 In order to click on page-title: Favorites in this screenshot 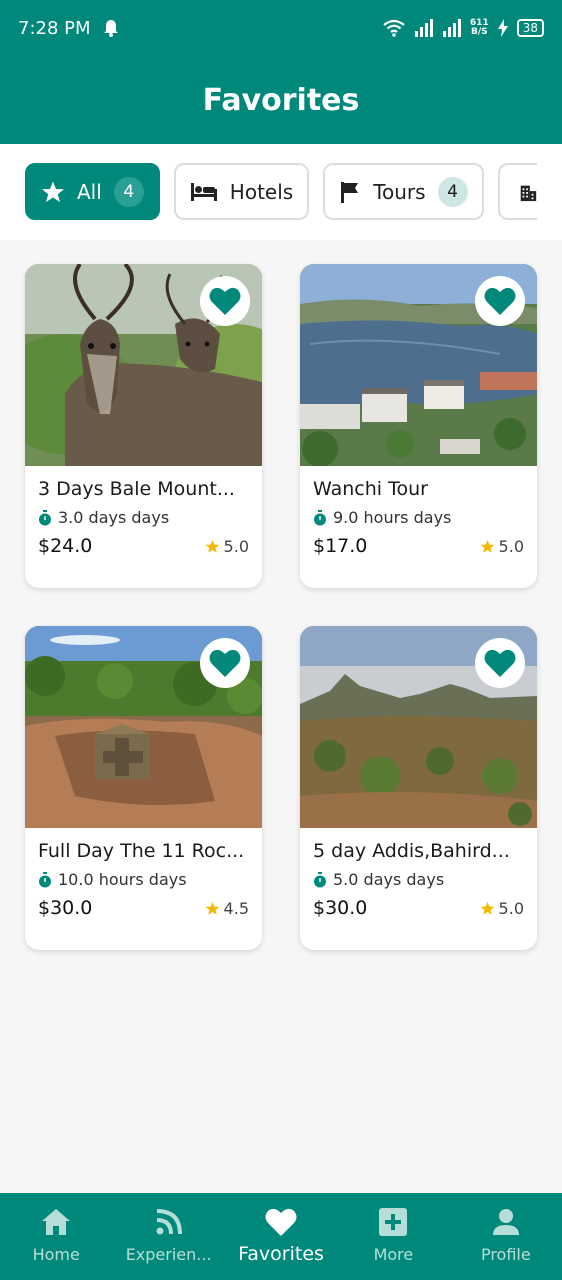, I will do `click(281, 100)`.